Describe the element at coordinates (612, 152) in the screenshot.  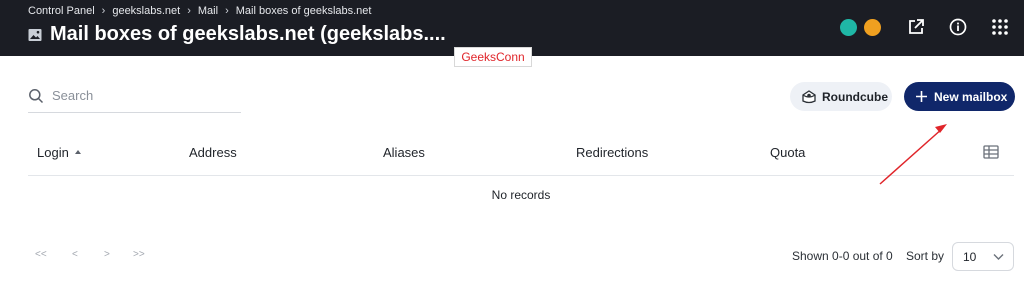
I see `column-redirections: Redirections` at that location.